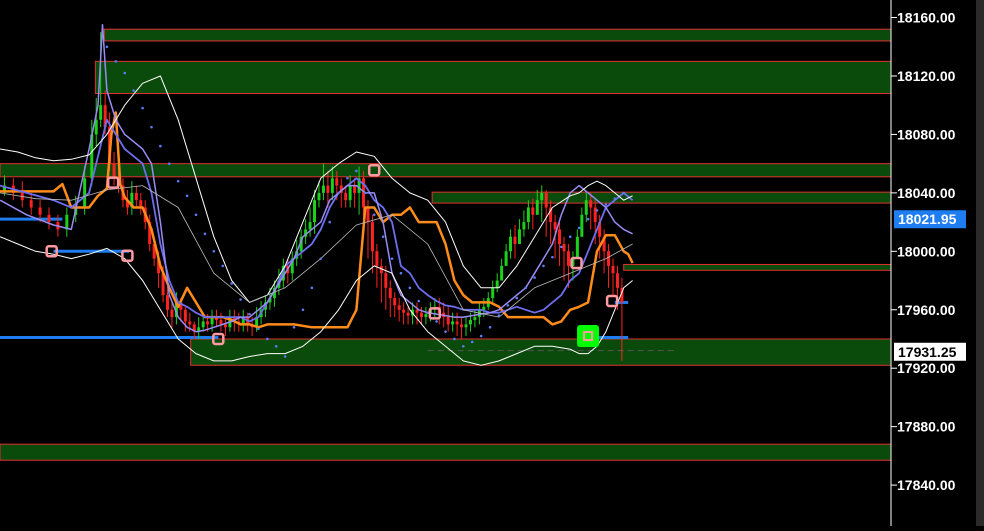 Image resolution: width=984 pixels, height=531 pixels. What do you see at coordinates (926, 485) in the screenshot?
I see `y-tick-label: 17840.00` at bounding box center [926, 485].